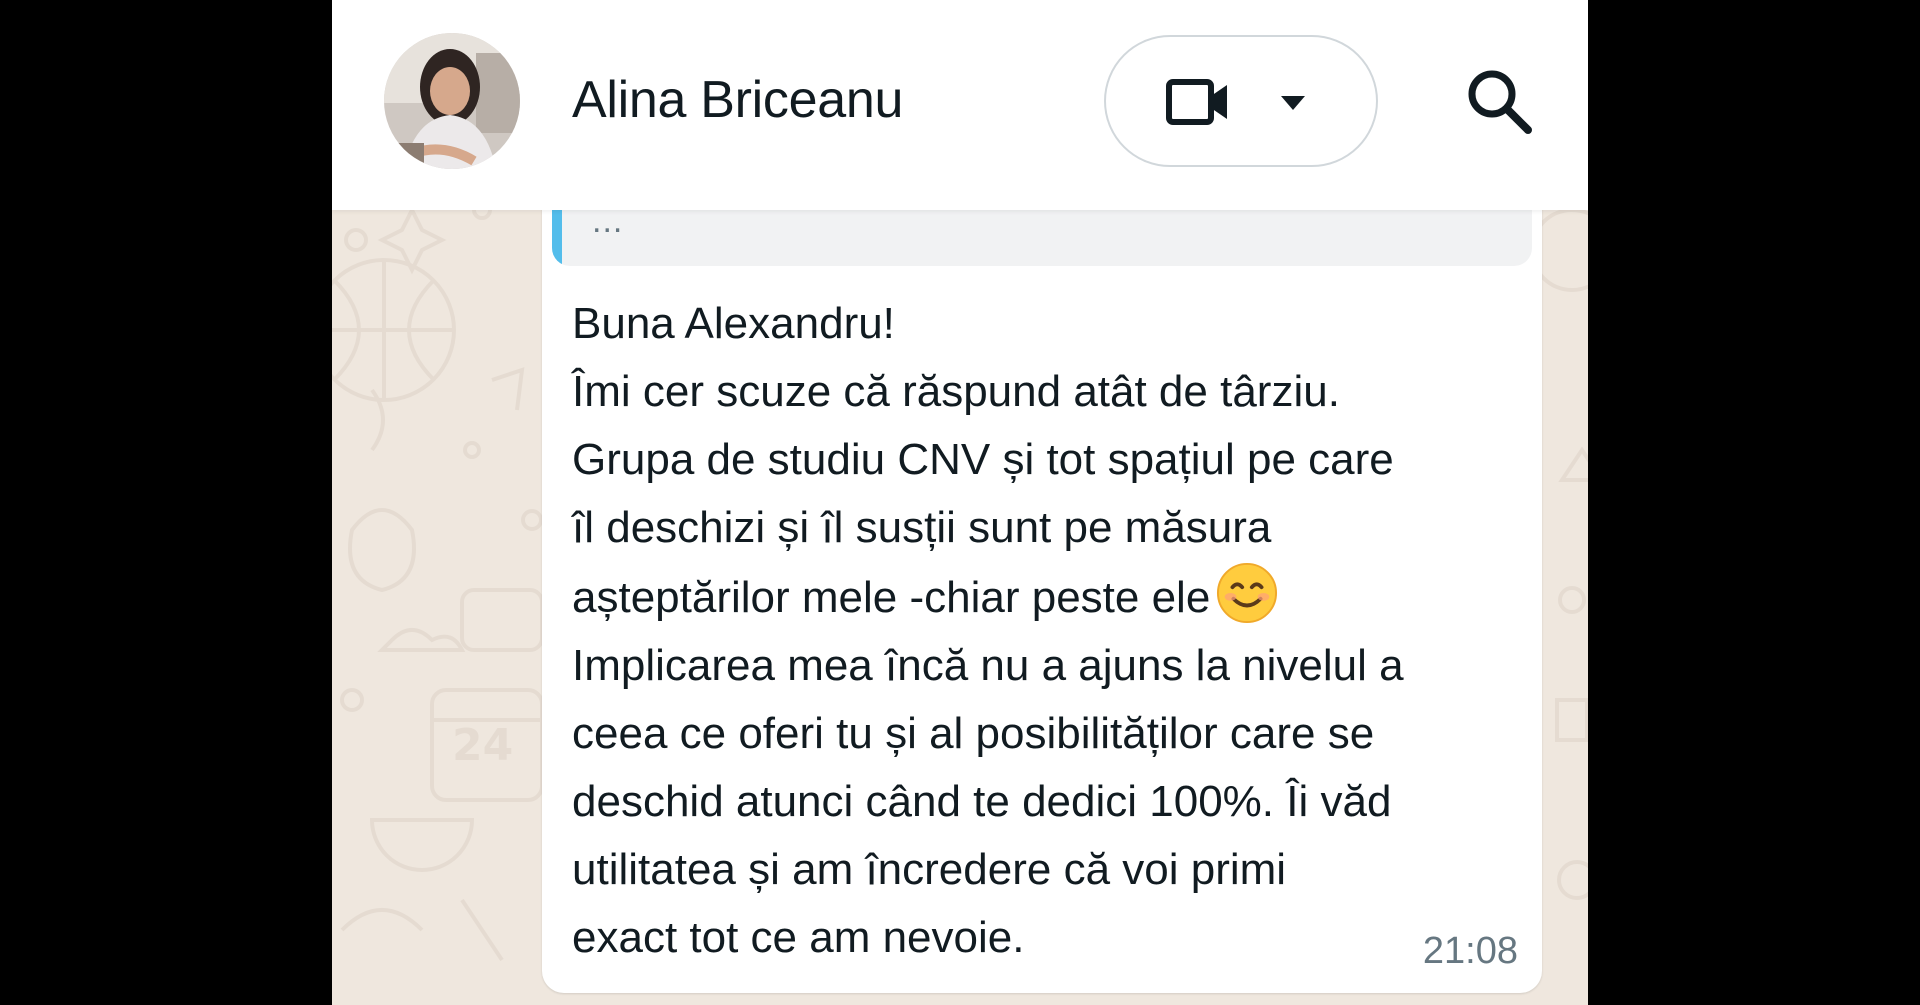 This screenshot has width=1920, height=1005. Describe the element at coordinates (1196, 102) in the screenshot. I see `video-camera-icon` at that location.